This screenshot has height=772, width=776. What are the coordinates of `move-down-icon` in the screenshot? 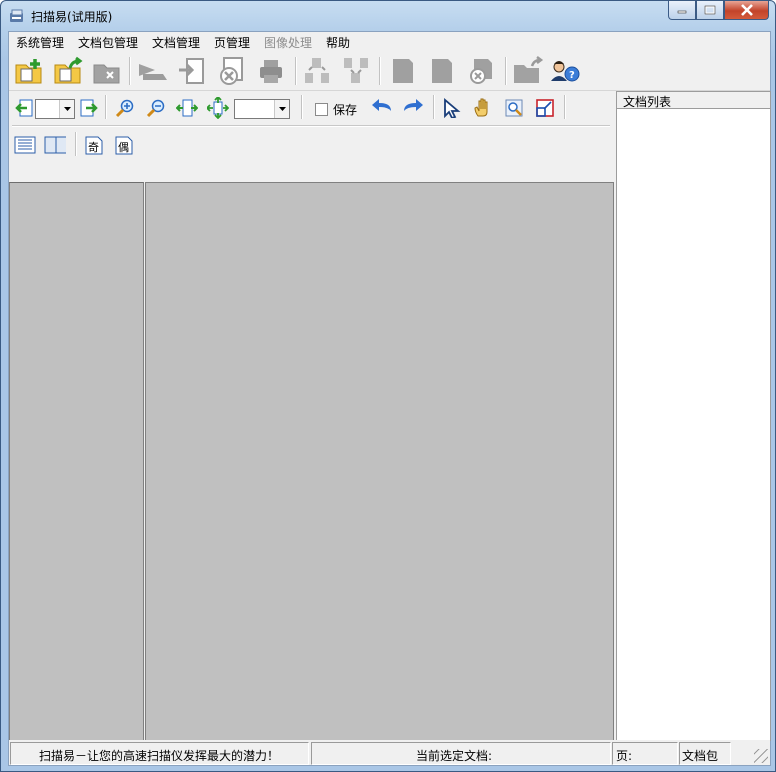 It's located at (356, 70).